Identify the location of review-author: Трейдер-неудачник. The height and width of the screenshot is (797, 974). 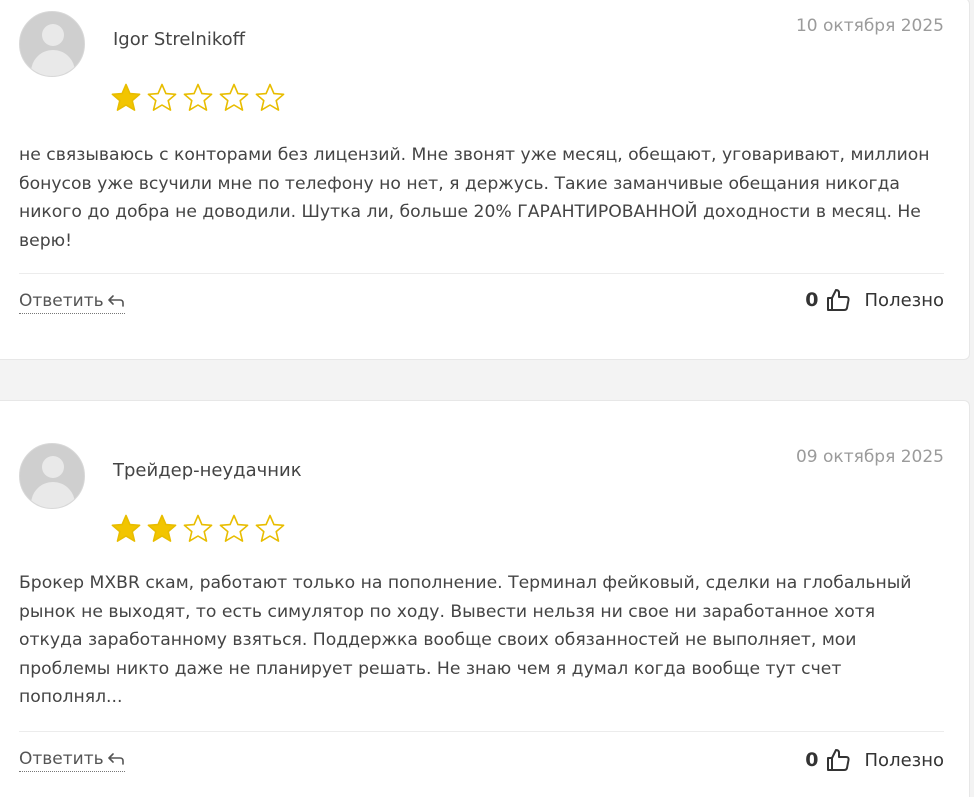
(207, 470).